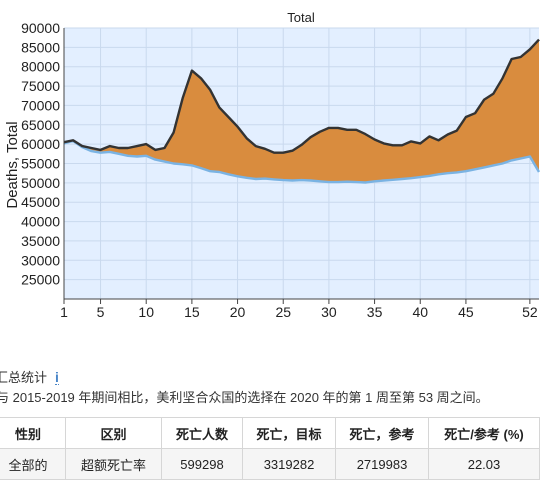 The height and width of the screenshot is (480, 551). I want to click on info-icon: i, so click(57, 377).